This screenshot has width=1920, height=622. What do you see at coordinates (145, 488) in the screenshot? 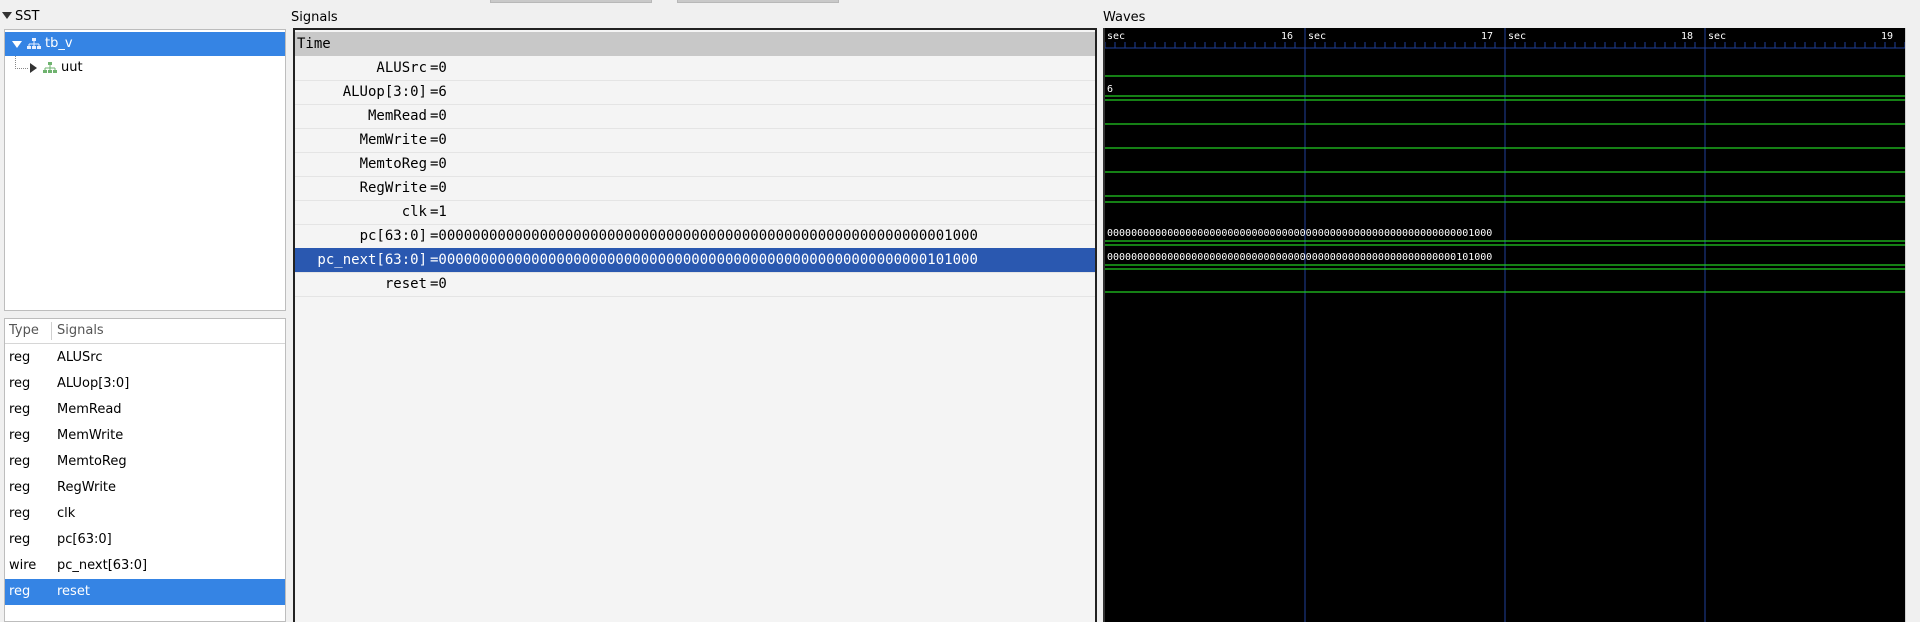
I see `signal-list-row: reg RegWrite` at bounding box center [145, 488].